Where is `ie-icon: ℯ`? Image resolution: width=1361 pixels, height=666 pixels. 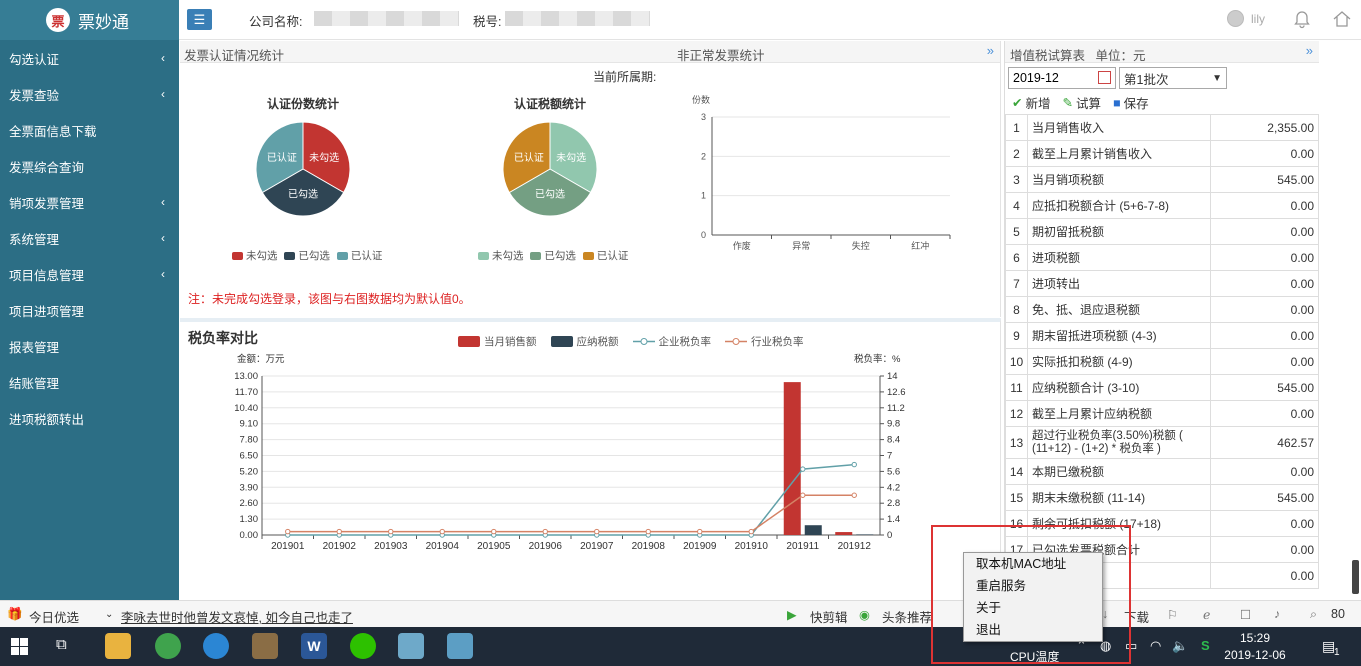
ie-icon: ℯ is located at coordinates (1206, 614).